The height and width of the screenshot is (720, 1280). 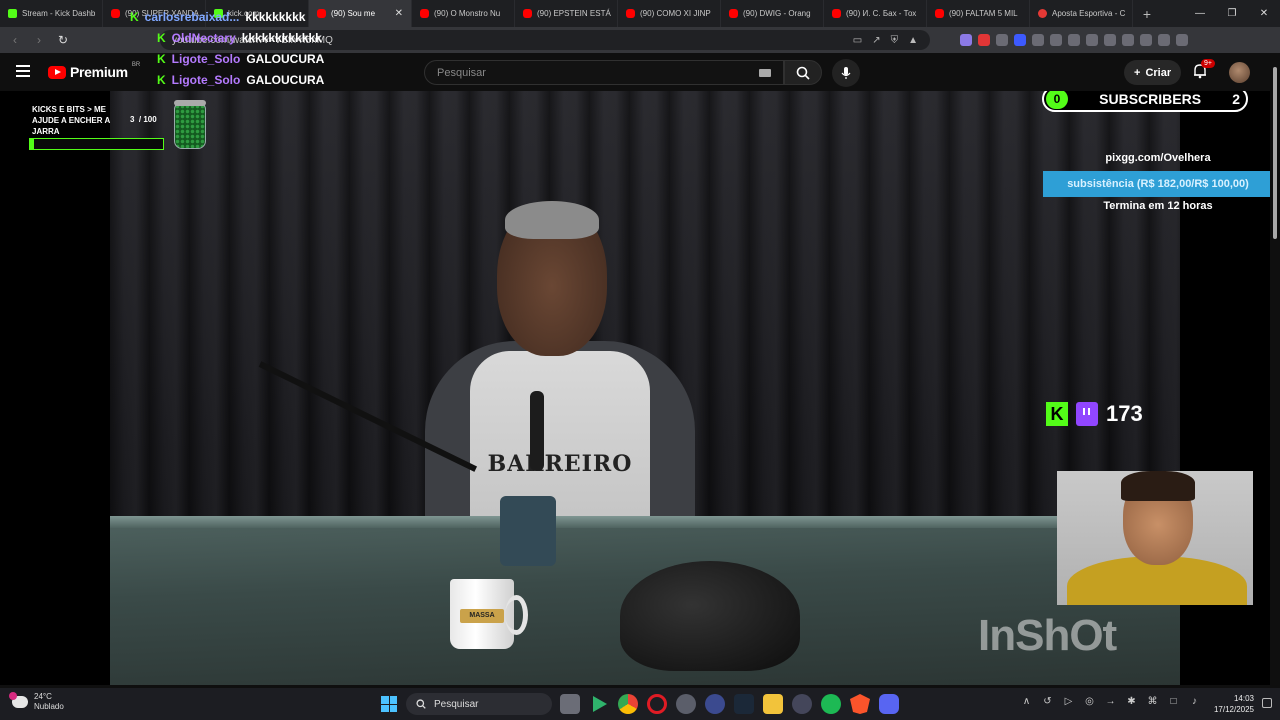 I want to click on search-button, so click(x=803, y=72).